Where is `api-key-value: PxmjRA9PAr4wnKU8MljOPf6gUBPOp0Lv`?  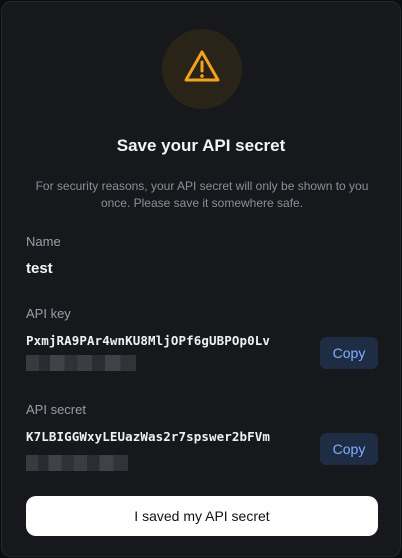
api-key-value: PxmjRA9PAr4wnKU8MljOPf6gUBPOp0Lv is located at coordinates (148, 340).